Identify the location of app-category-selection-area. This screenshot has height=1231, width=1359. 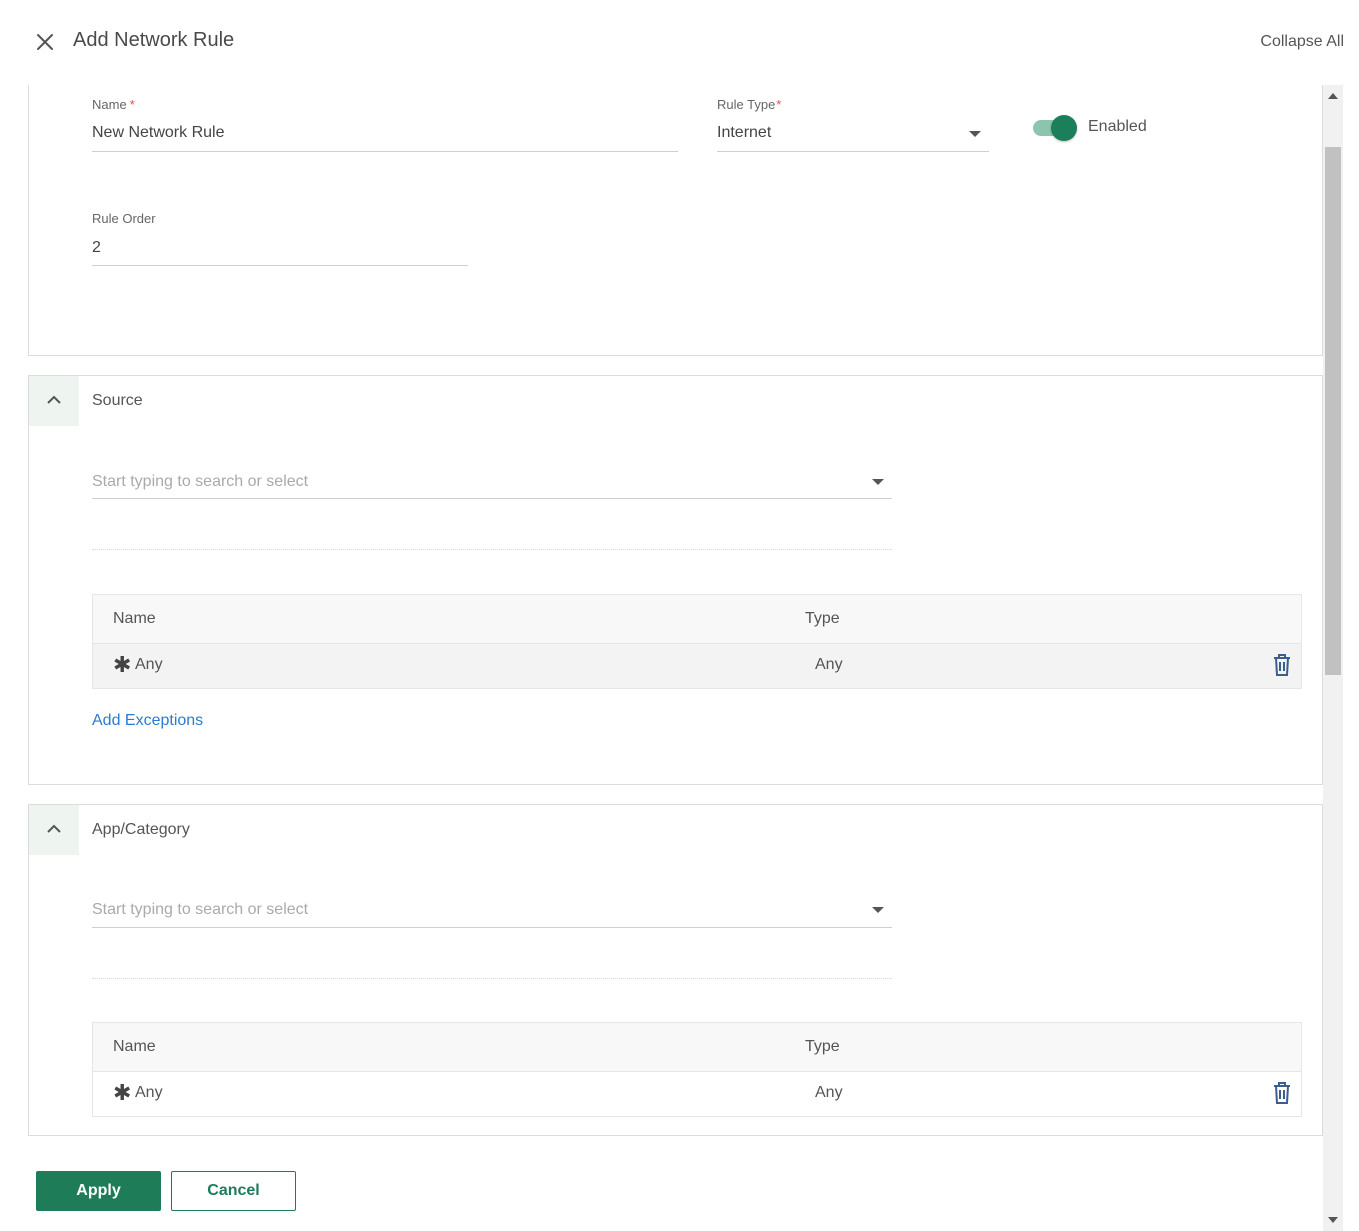
(492, 978).